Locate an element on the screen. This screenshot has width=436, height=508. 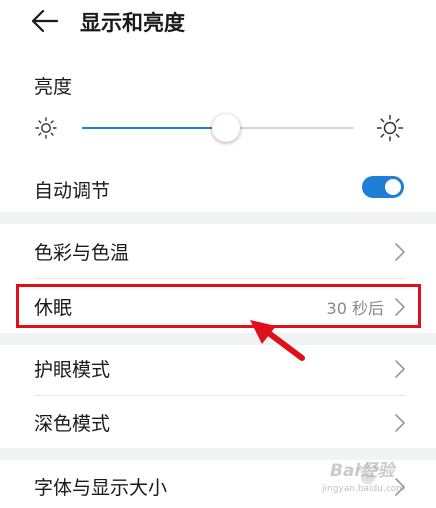
dark-mode-label: 深色模式 is located at coordinates (72, 424).